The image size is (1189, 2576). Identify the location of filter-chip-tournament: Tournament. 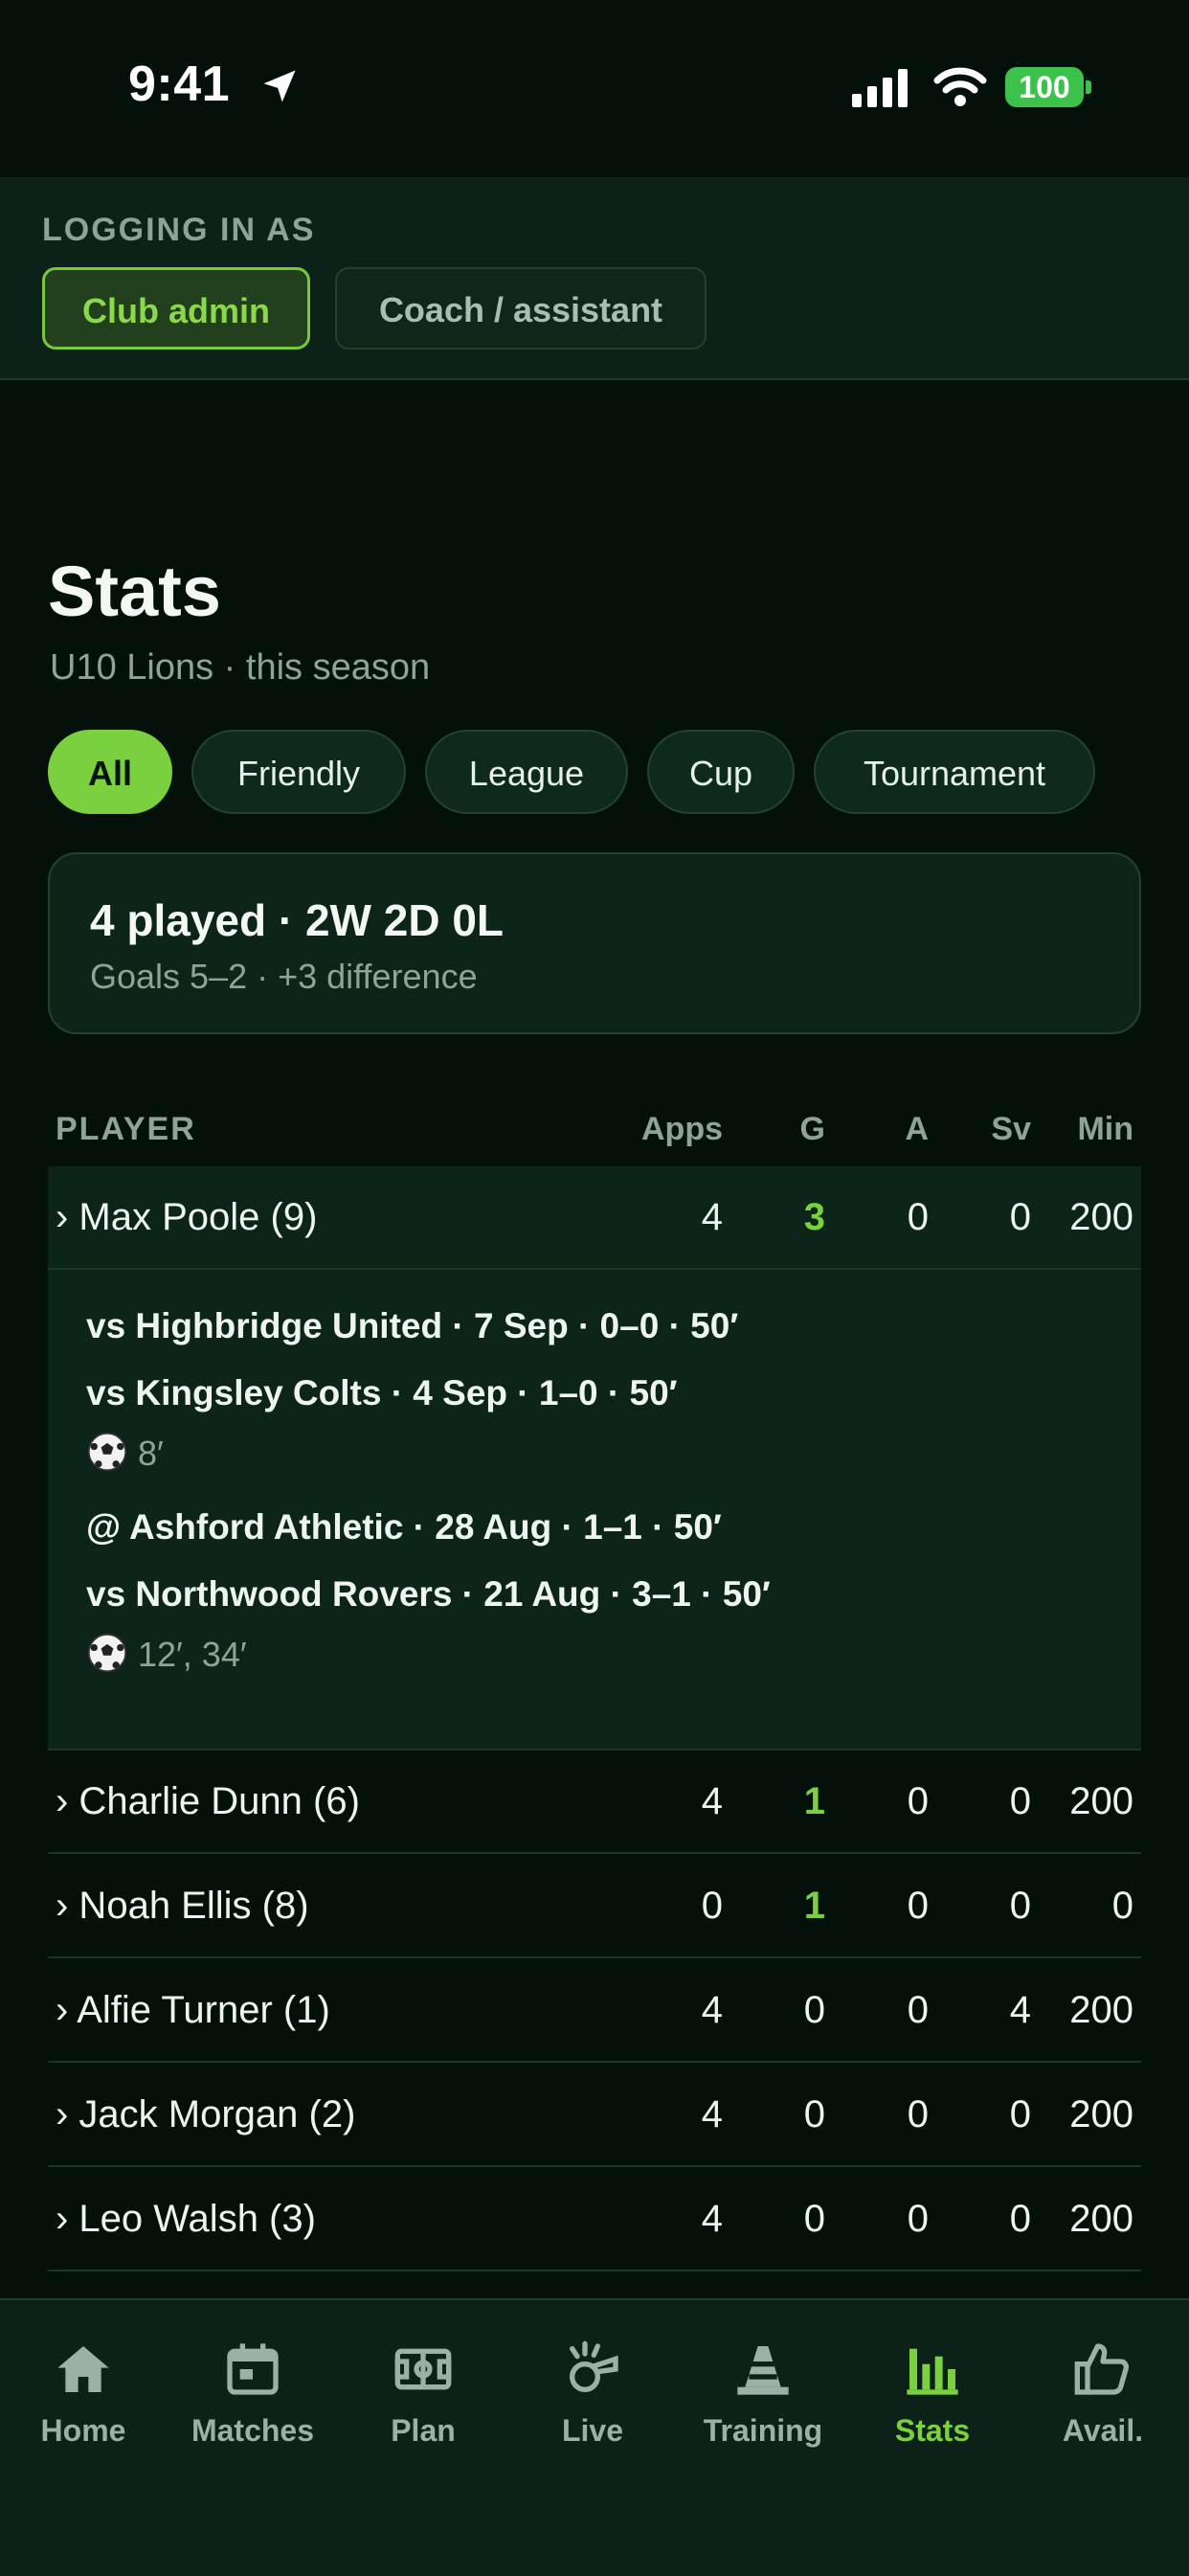
(954, 772).